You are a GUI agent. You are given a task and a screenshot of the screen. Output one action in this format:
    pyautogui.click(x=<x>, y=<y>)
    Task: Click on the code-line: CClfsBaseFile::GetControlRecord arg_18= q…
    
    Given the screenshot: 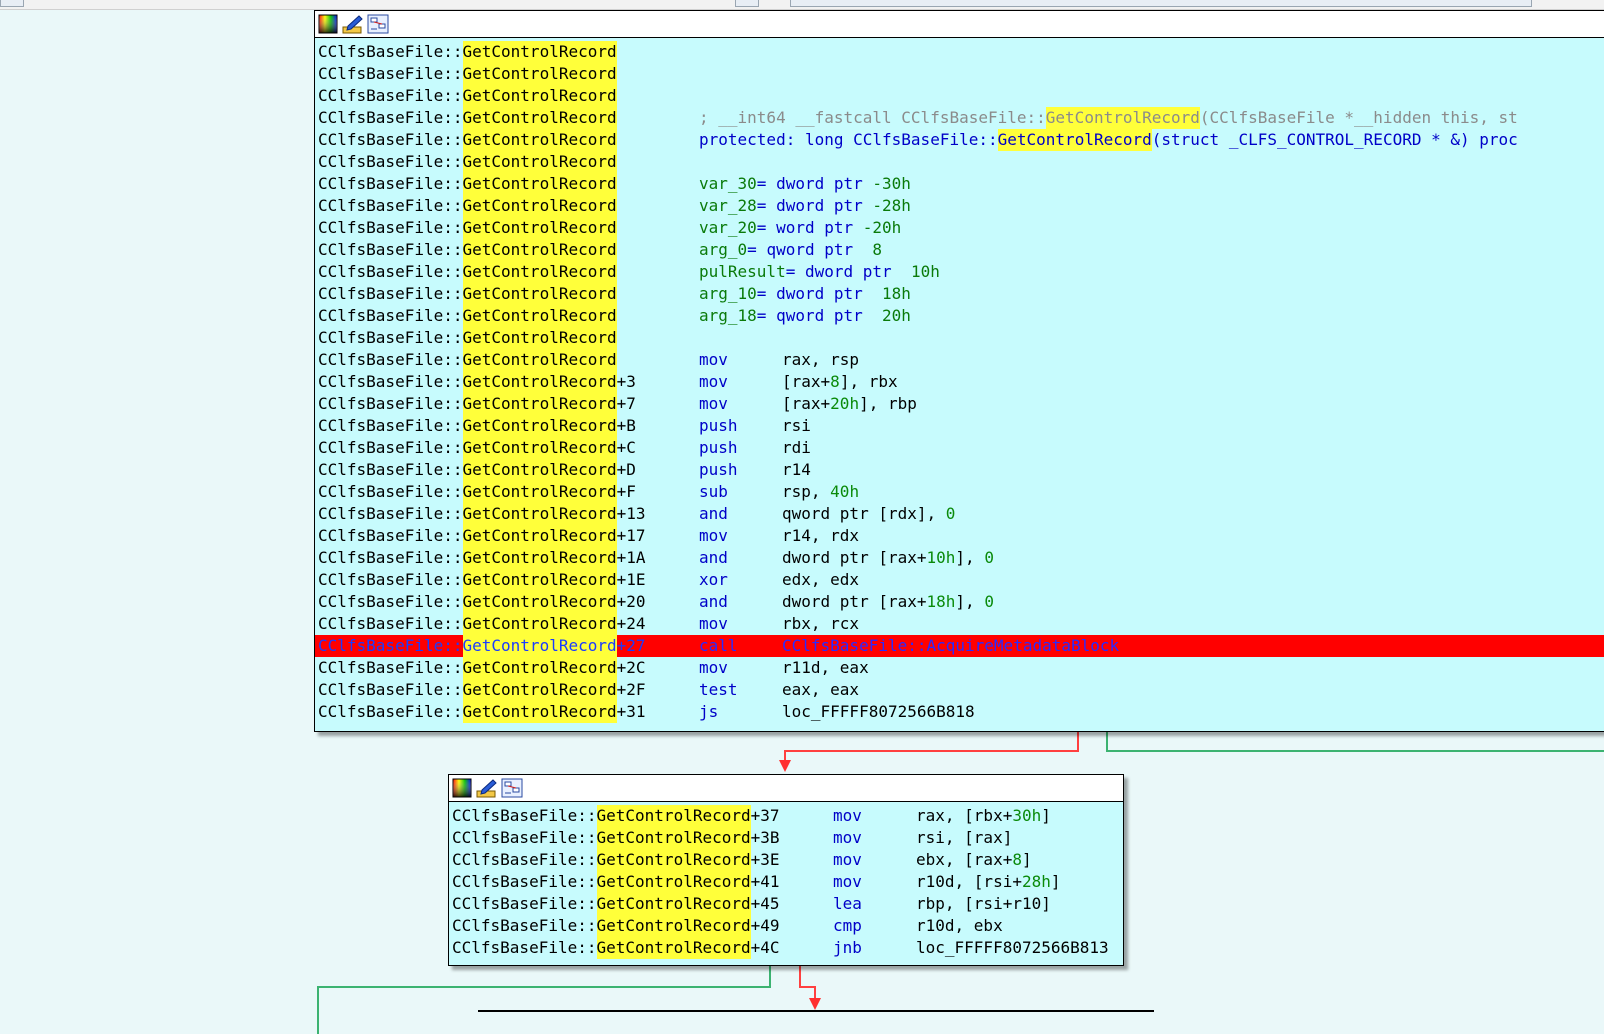 What is the action you would take?
    pyautogui.click(x=959, y=316)
    